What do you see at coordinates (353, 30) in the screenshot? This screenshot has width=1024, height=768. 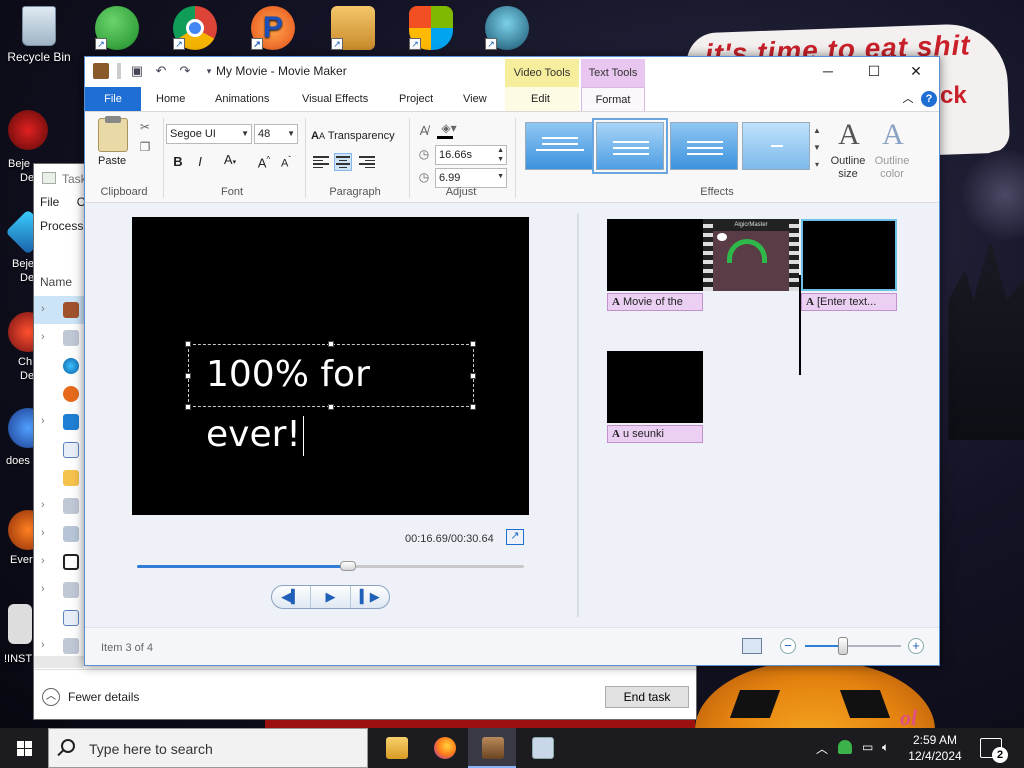 I see `desktop-icon-folder: ↗` at bounding box center [353, 30].